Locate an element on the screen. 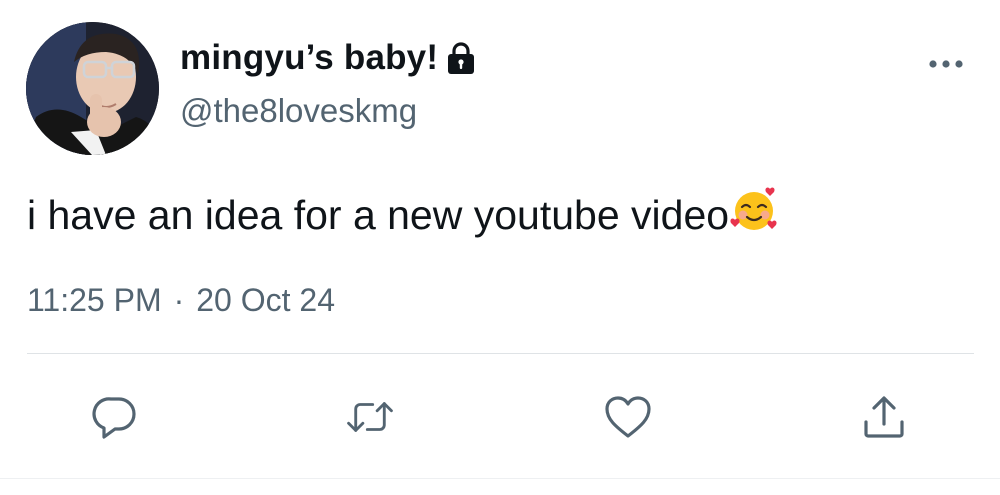 The image size is (1000, 495). share-icon is located at coordinates (884, 417).